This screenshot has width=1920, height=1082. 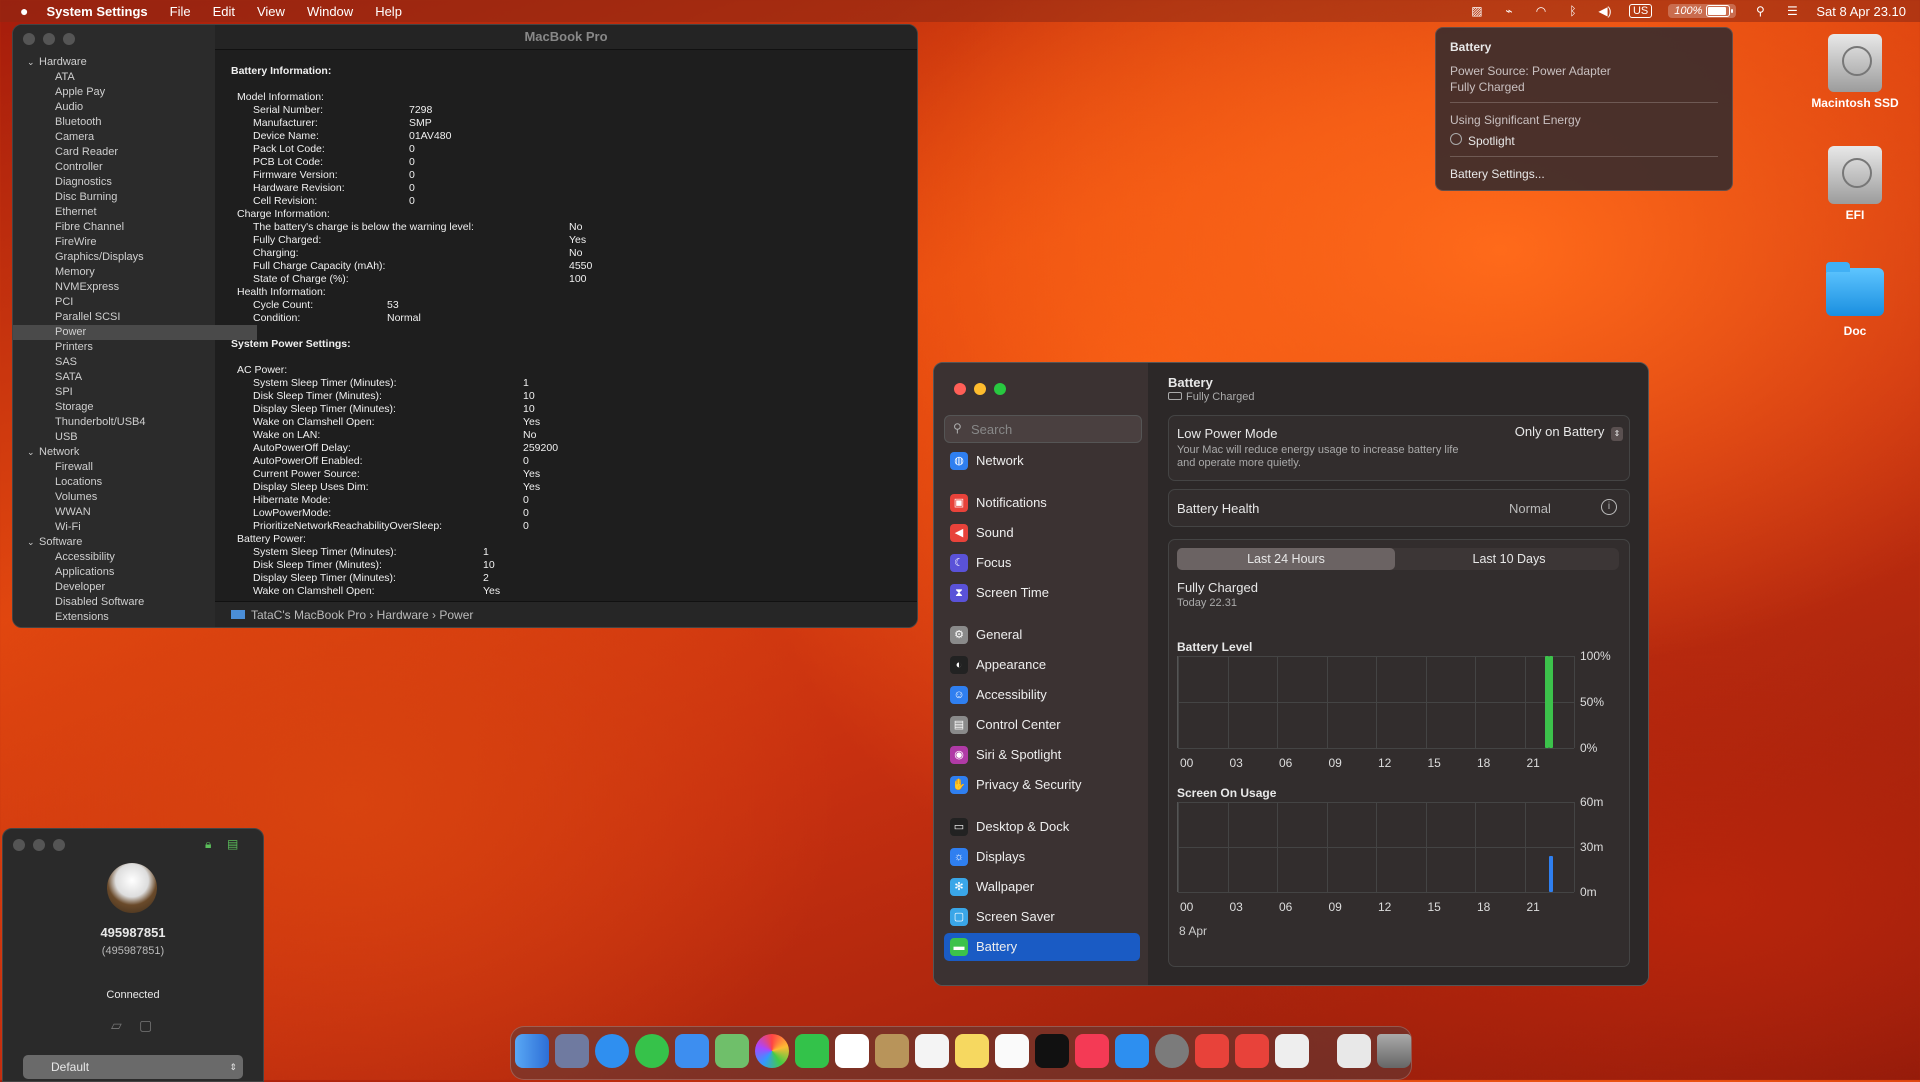 What do you see at coordinates (135, 332) in the screenshot?
I see `sidebar-item: Power` at bounding box center [135, 332].